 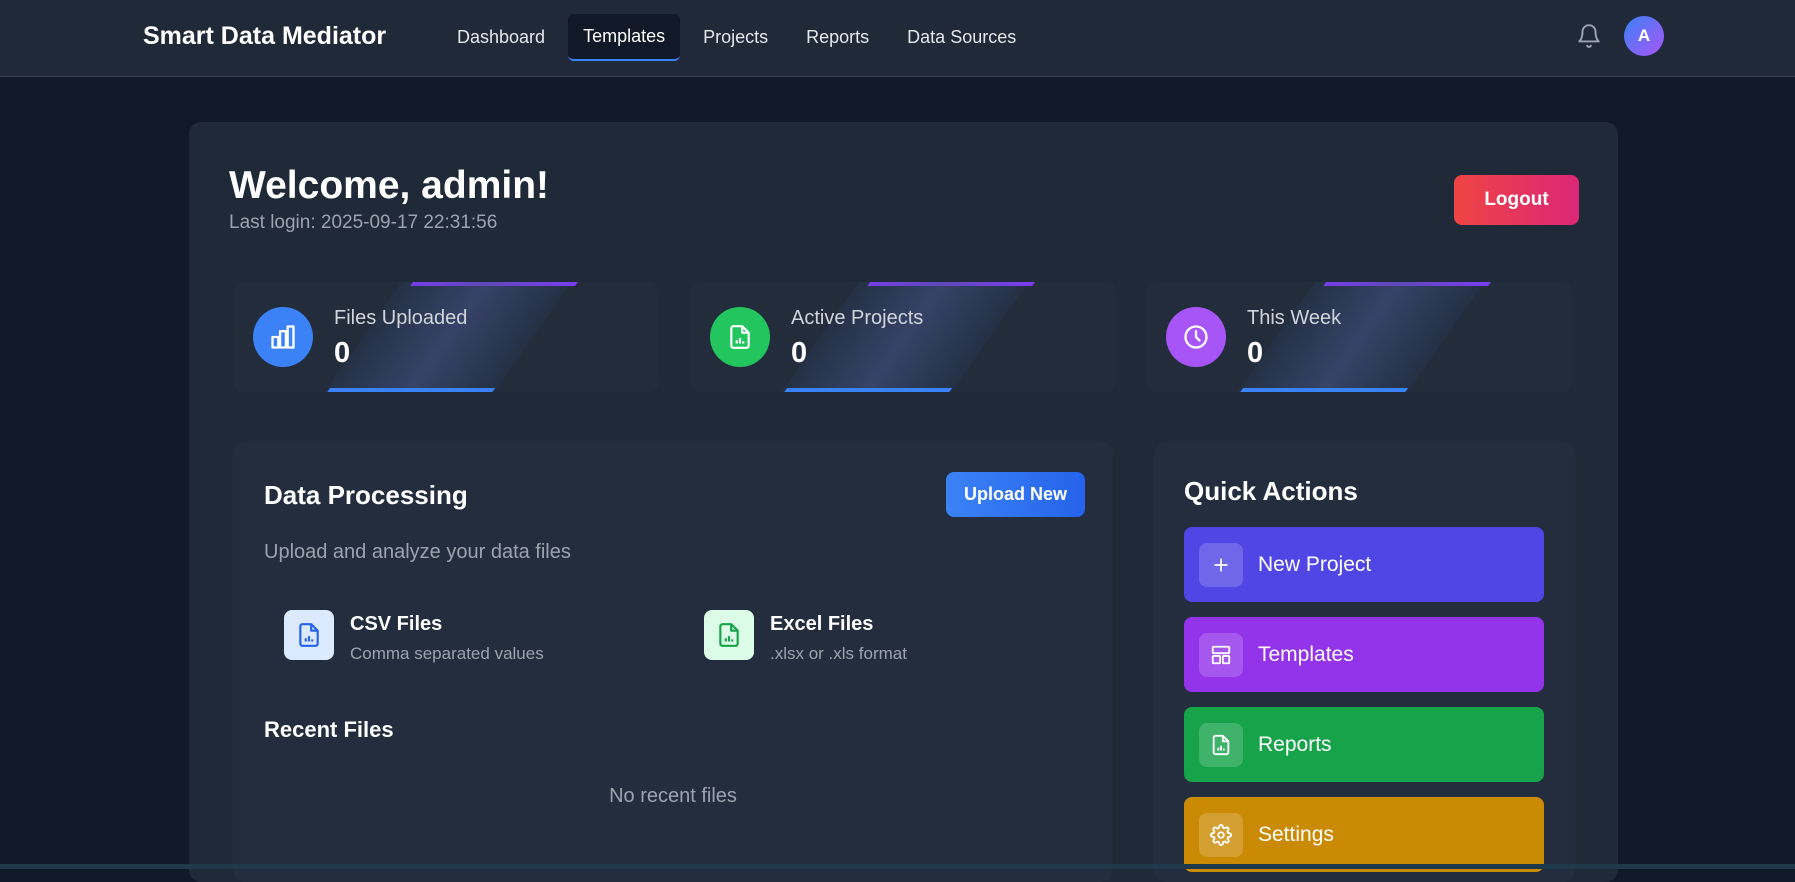 What do you see at coordinates (822, 624) in the screenshot?
I see `file-type-title: Excel Files` at bounding box center [822, 624].